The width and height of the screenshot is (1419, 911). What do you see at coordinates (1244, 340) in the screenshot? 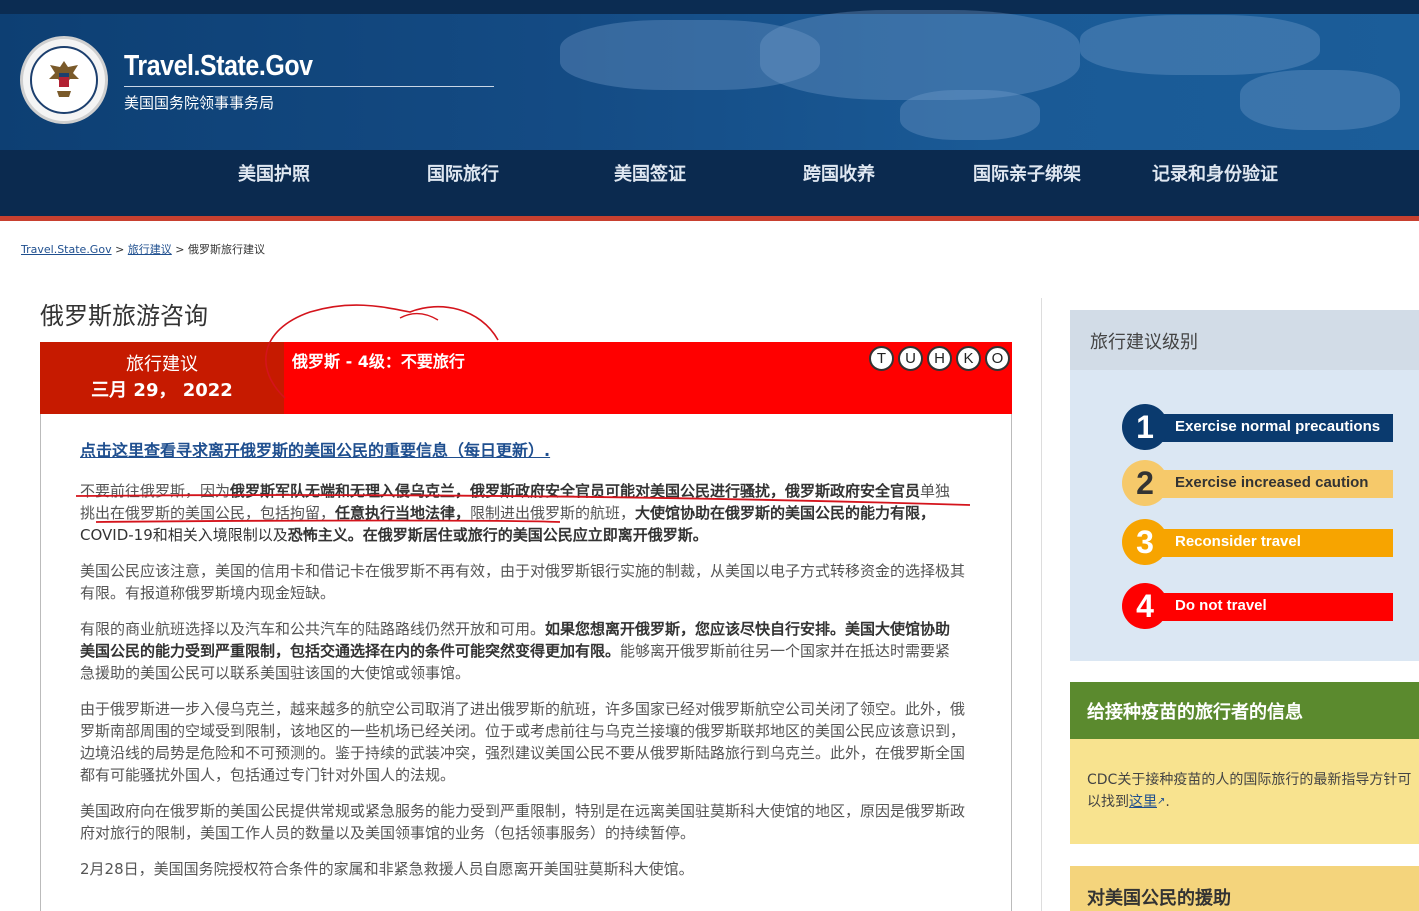
I see `levels-title: 旅行建议级别` at bounding box center [1244, 340].